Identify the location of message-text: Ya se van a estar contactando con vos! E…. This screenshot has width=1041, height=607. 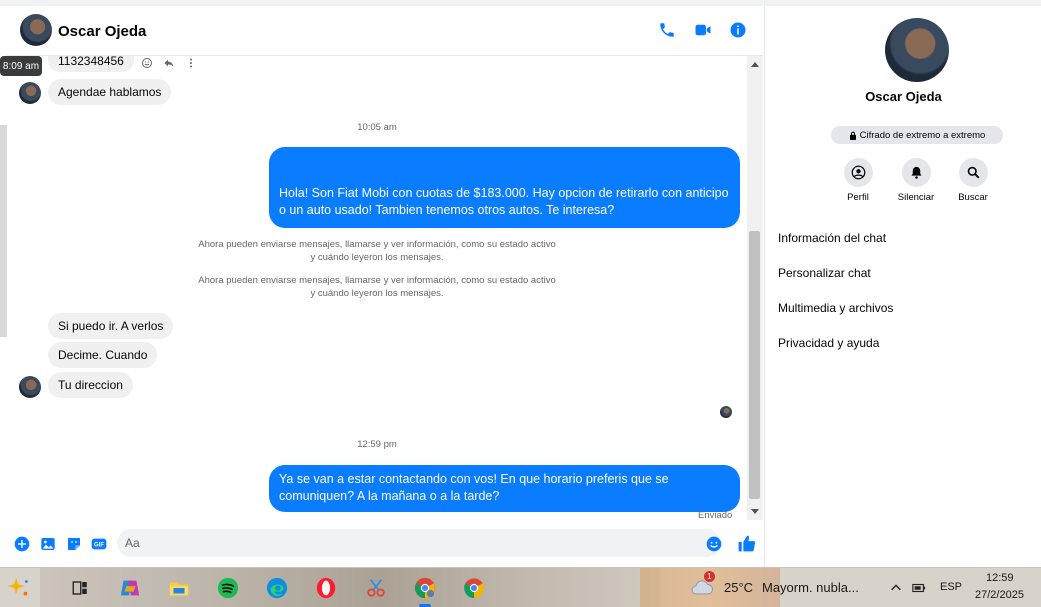
(474, 487).